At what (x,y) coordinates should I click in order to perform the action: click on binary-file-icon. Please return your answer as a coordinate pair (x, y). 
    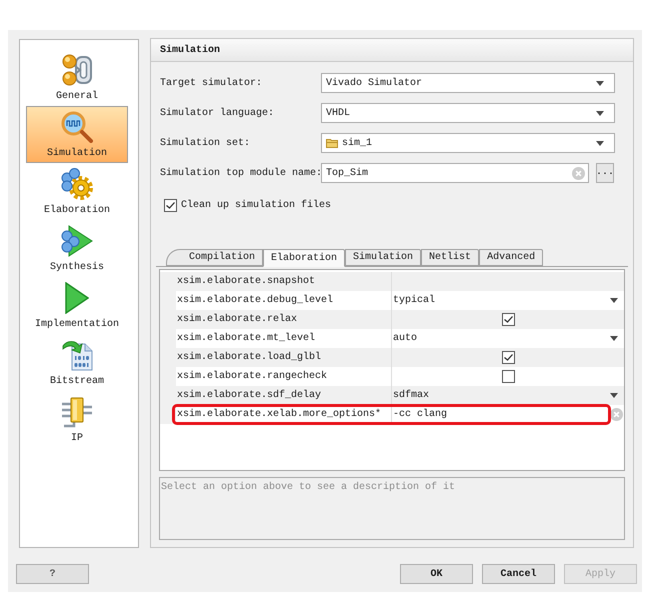
    Looking at the image, I should click on (77, 355).